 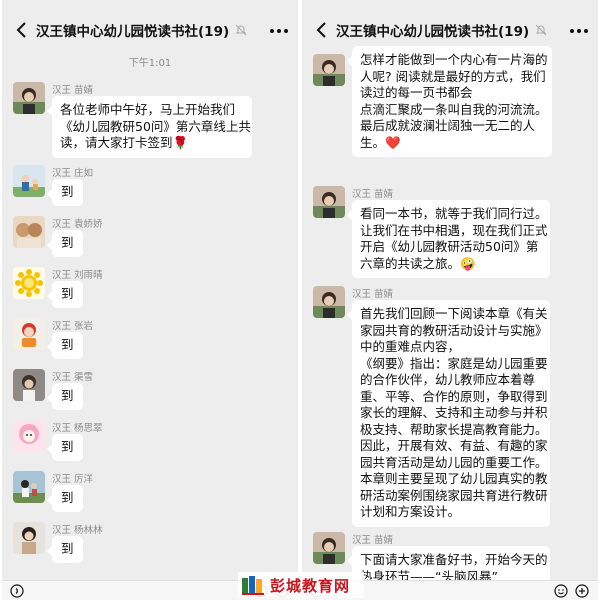 What do you see at coordinates (77, 428) in the screenshot?
I see `sender-name: 汉王 杨思翠` at bounding box center [77, 428].